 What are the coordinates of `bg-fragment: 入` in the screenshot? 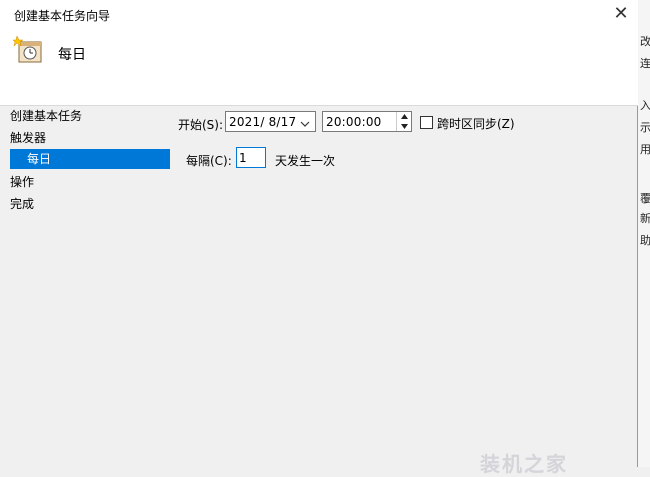 It's located at (645, 105).